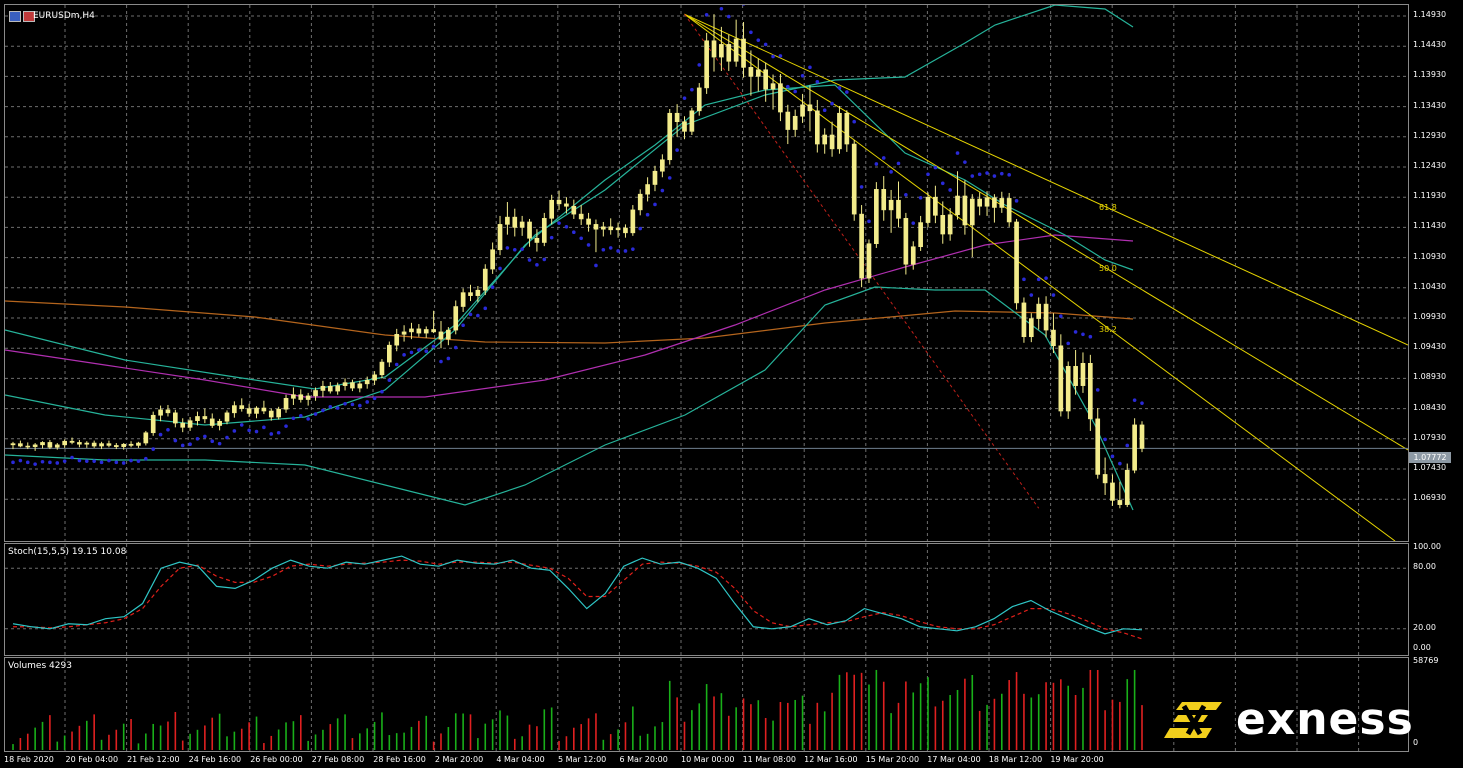 This screenshot has width=1463, height=768. What do you see at coordinates (643, 759) in the screenshot?
I see `time-tick-label: 6 Mar 20:00` at bounding box center [643, 759].